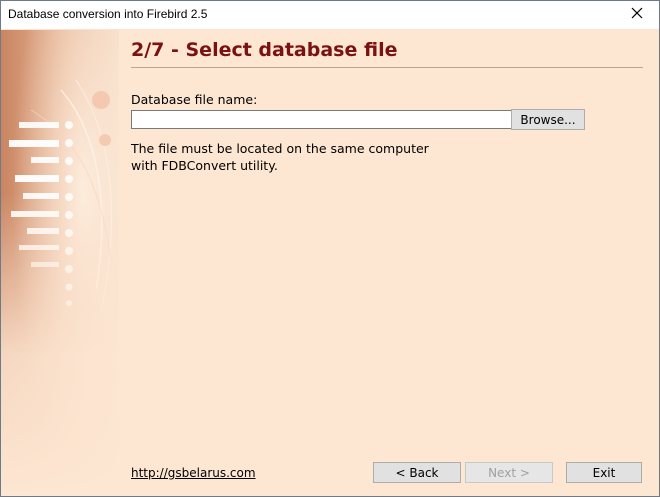  What do you see at coordinates (509, 472) in the screenshot?
I see `next-button: Next >` at bounding box center [509, 472].